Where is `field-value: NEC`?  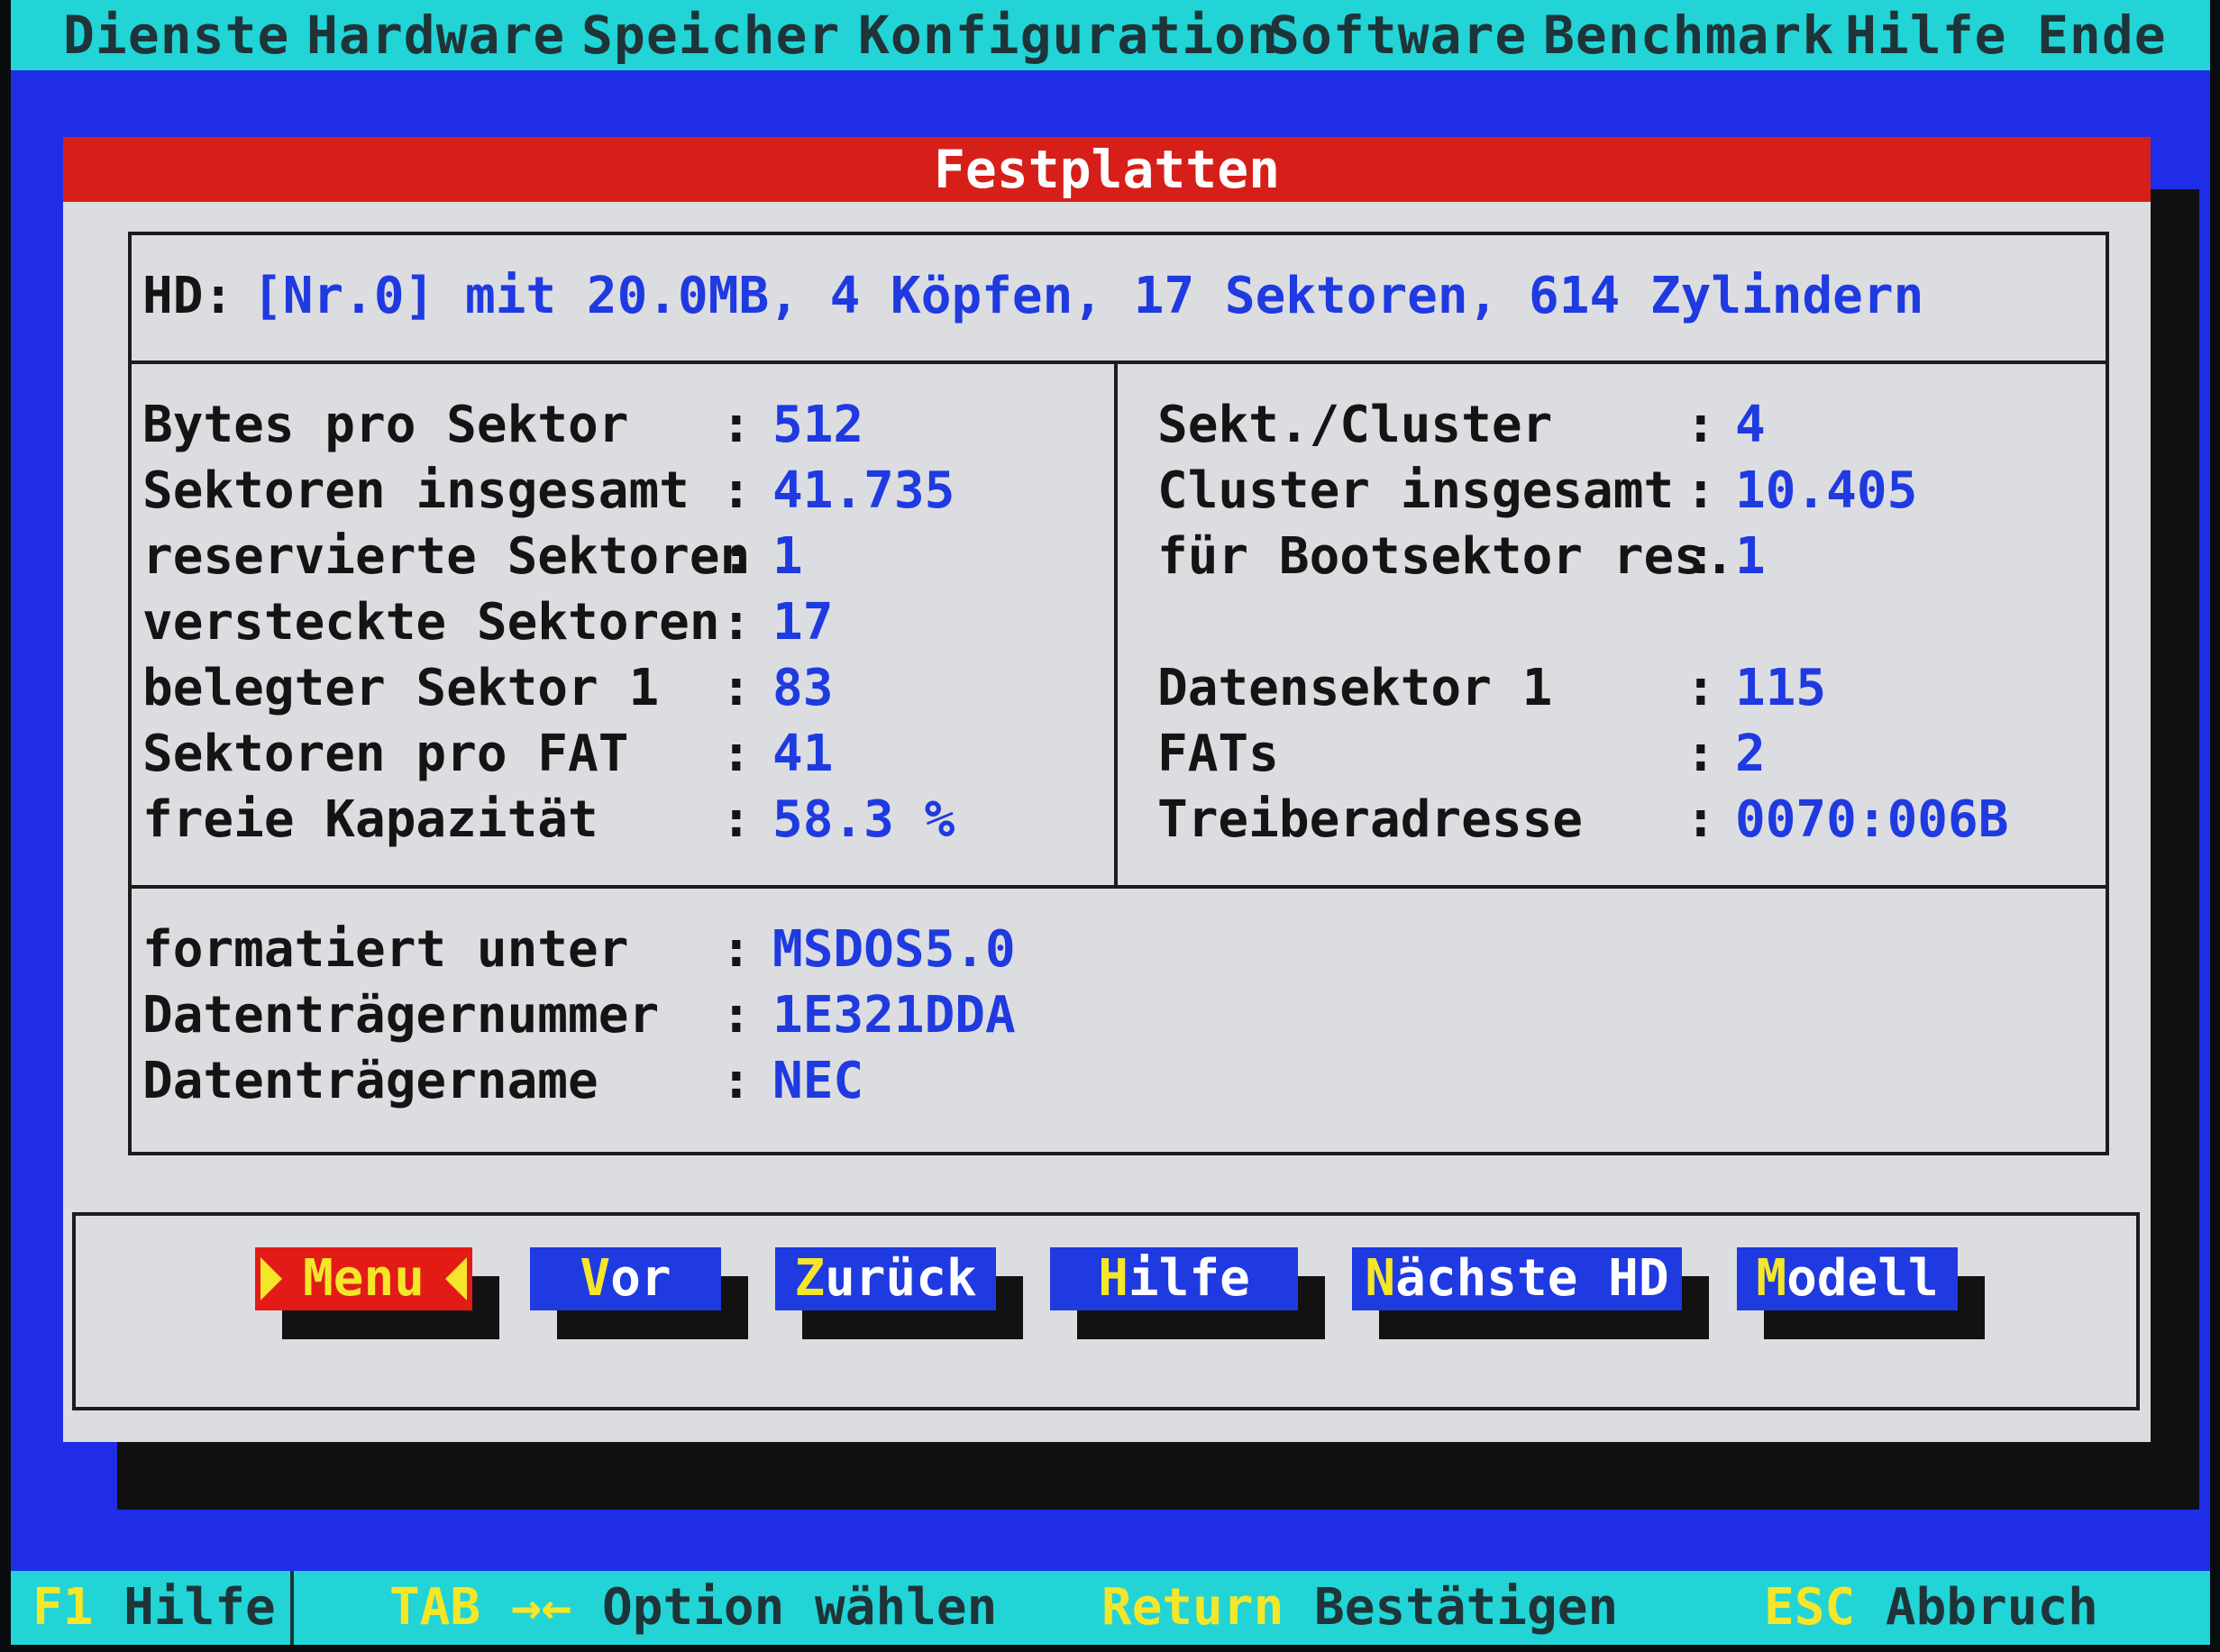 field-value: NEC is located at coordinates (818, 1081).